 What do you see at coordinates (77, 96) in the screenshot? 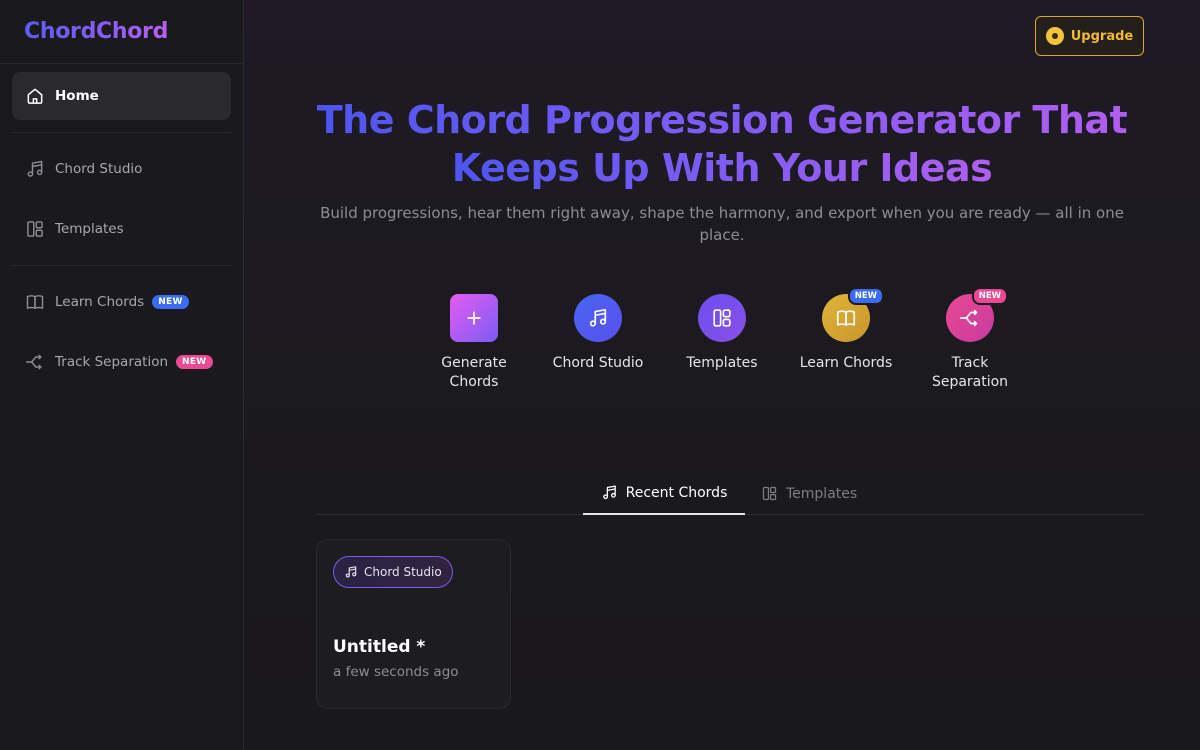
I see `sidebar-item-label: Home` at bounding box center [77, 96].